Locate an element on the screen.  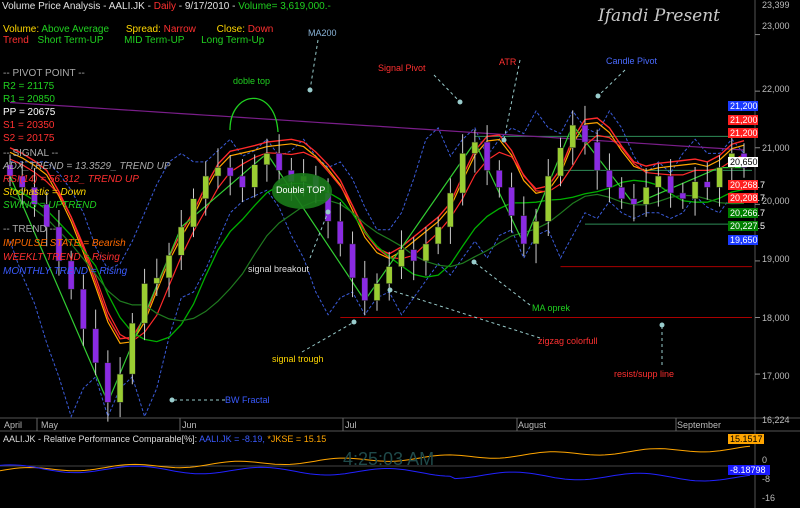
y-tick: 21,000 is located at coordinates (776, 148).